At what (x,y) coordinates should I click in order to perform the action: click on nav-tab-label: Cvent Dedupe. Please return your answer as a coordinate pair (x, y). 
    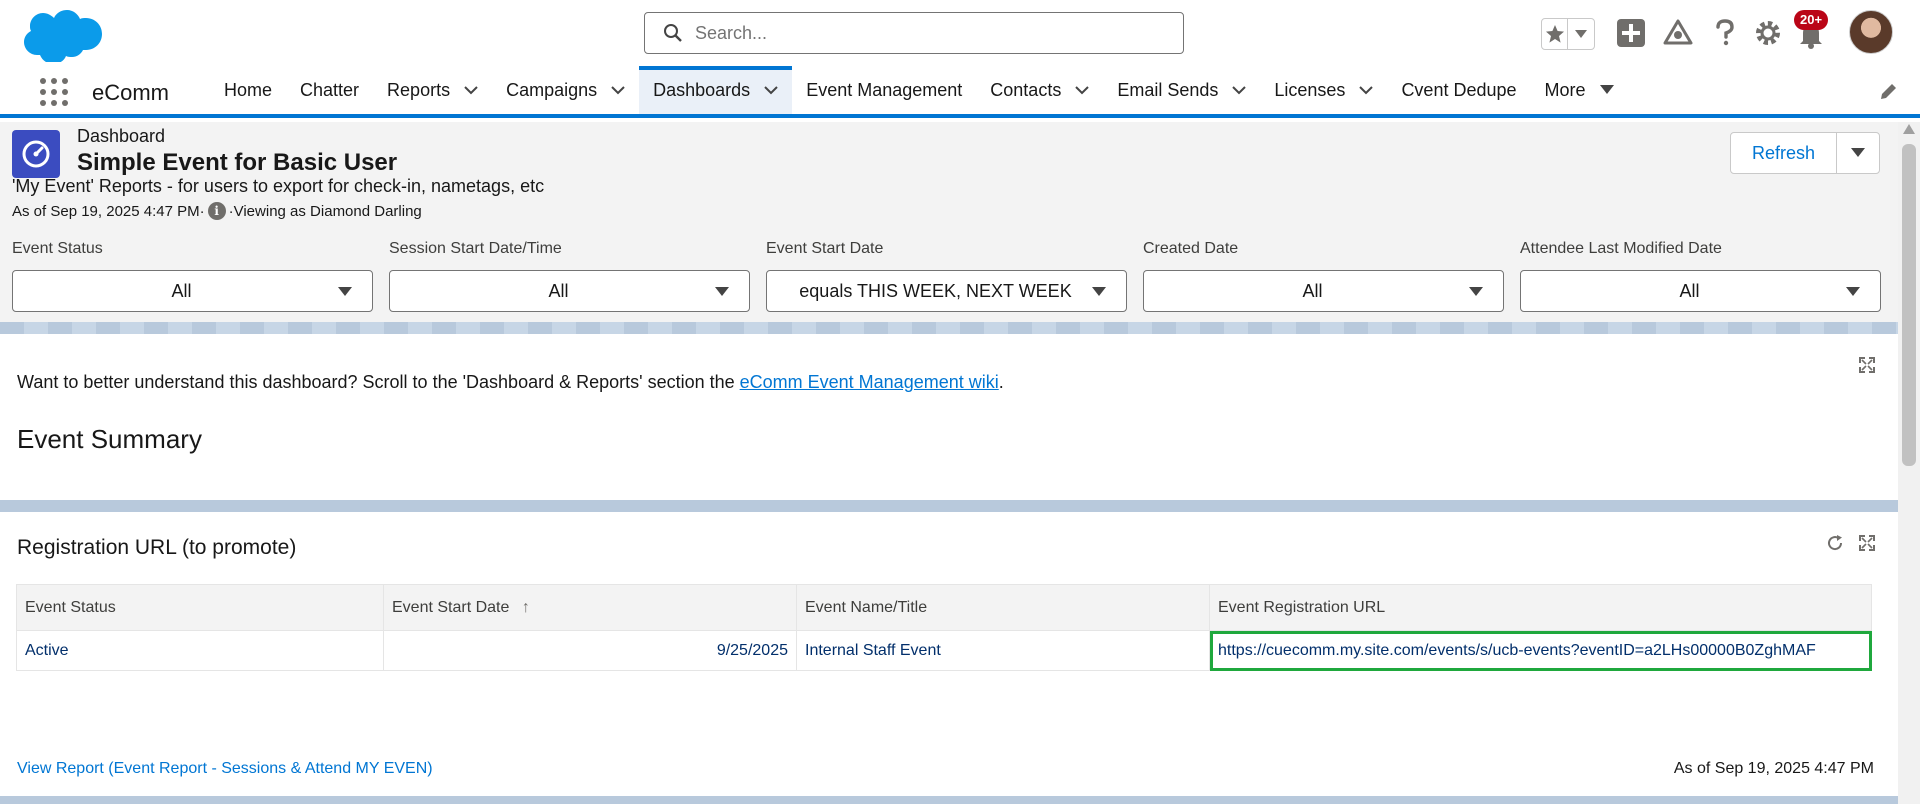
    Looking at the image, I should click on (1459, 89).